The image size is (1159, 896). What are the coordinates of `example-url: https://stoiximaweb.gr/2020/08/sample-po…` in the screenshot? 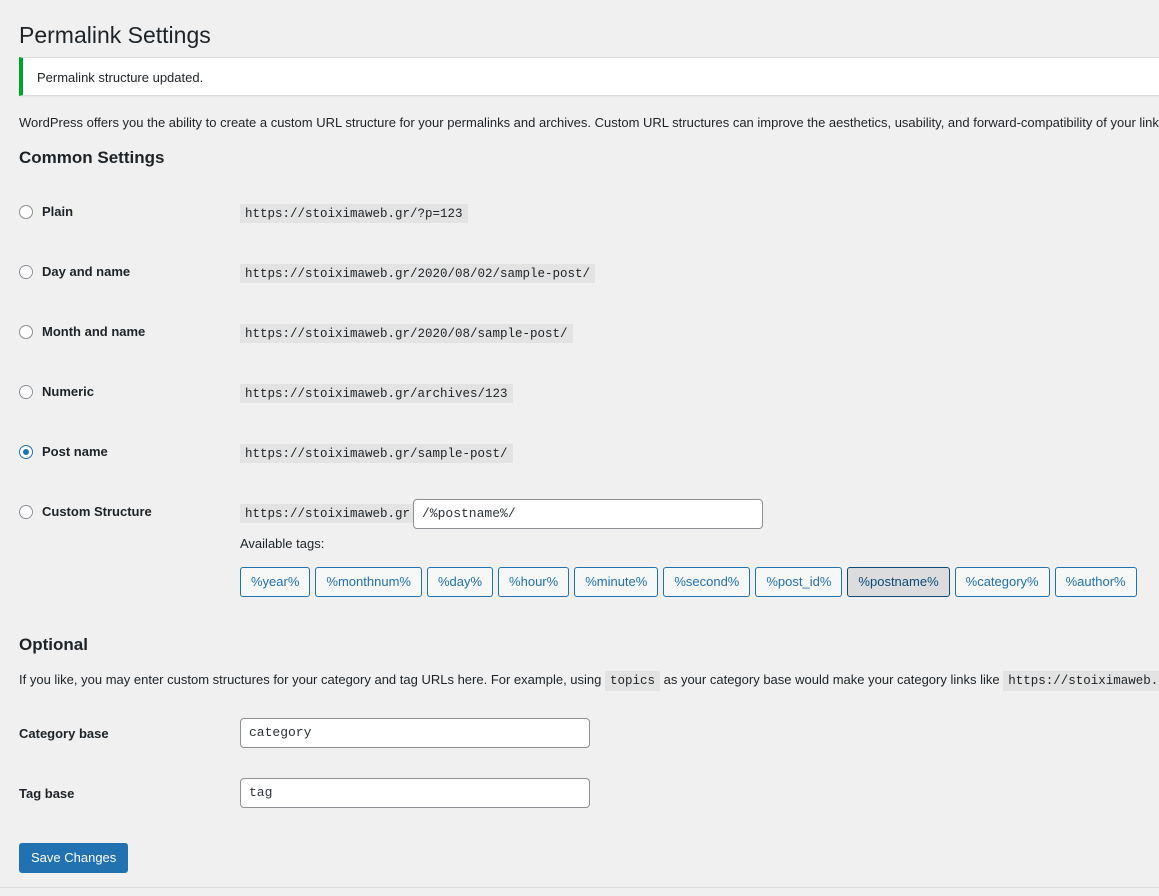 It's located at (406, 333).